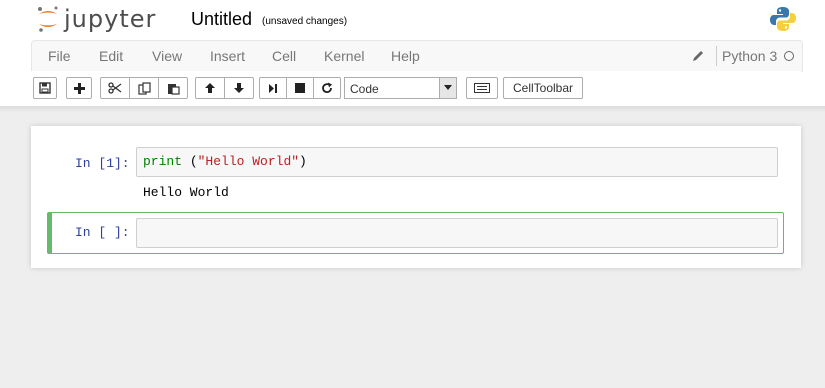 This screenshot has width=825, height=388. Describe the element at coordinates (447, 88) in the screenshot. I see `chevron-down-icon` at that location.